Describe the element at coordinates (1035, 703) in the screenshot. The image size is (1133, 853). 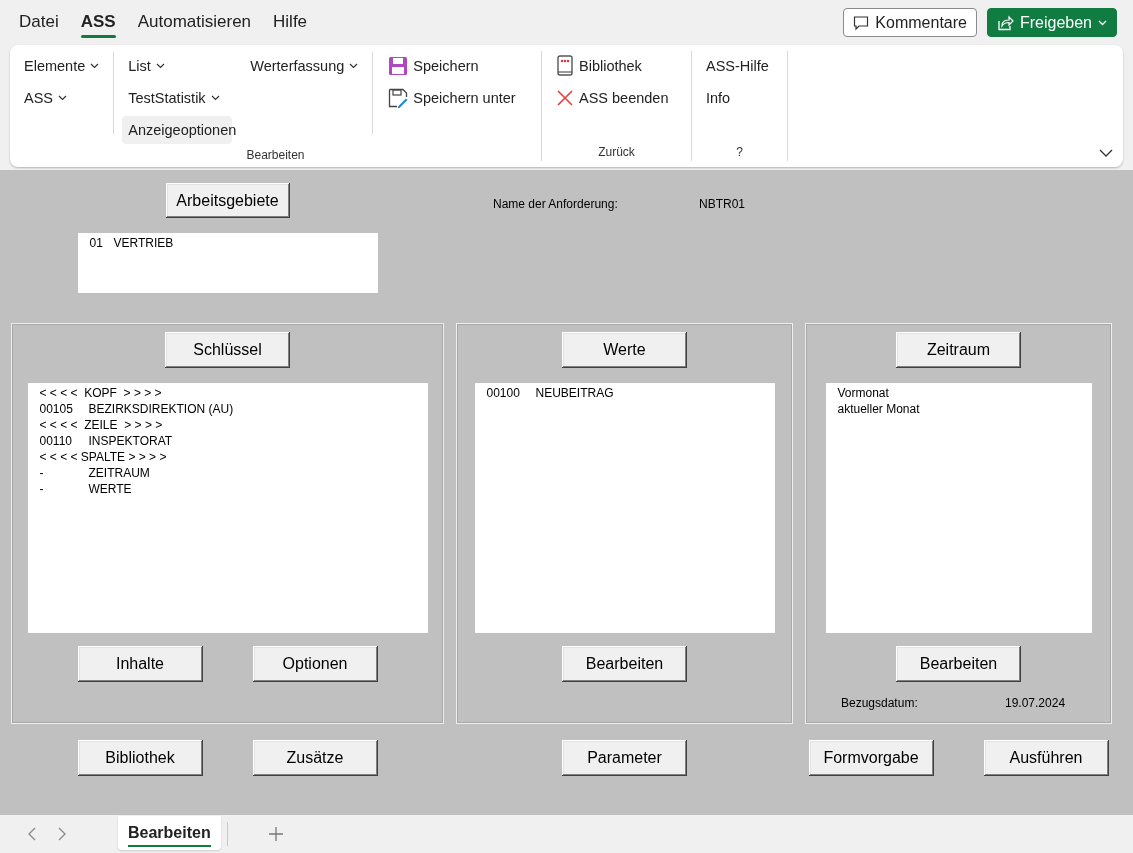
I see `field-value: 19.07.2024` at that location.